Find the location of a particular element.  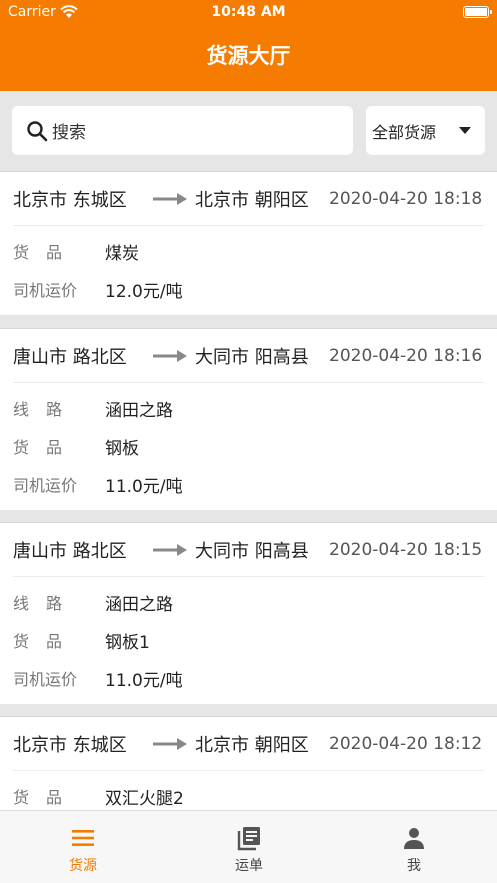

row-value: 钢板 is located at coordinates (122, 448).